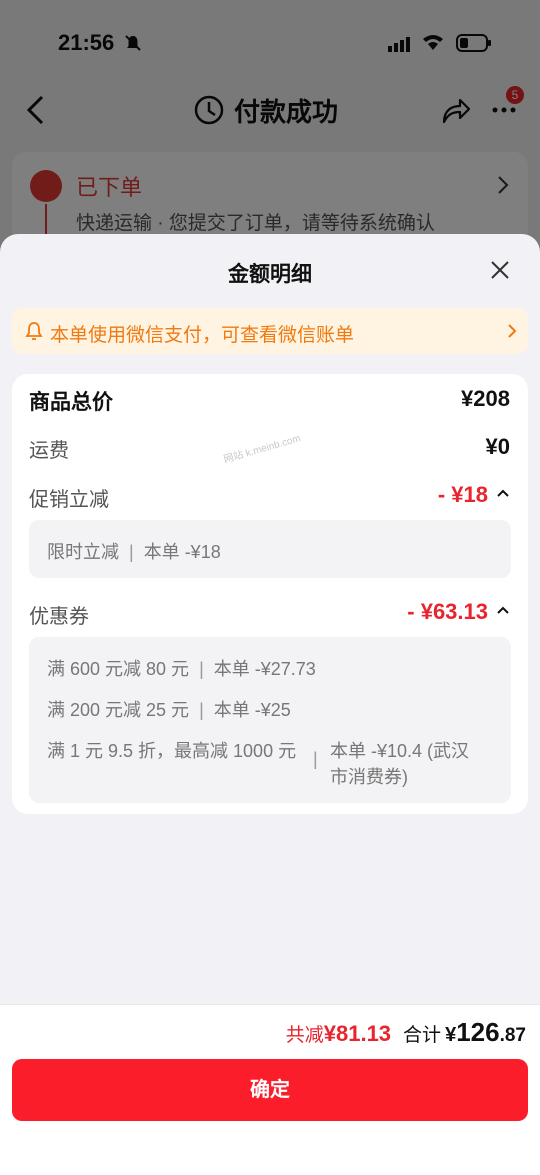  I want to click on coupon-detail-name: 满 200 元减 25 元, so click(118, 710).